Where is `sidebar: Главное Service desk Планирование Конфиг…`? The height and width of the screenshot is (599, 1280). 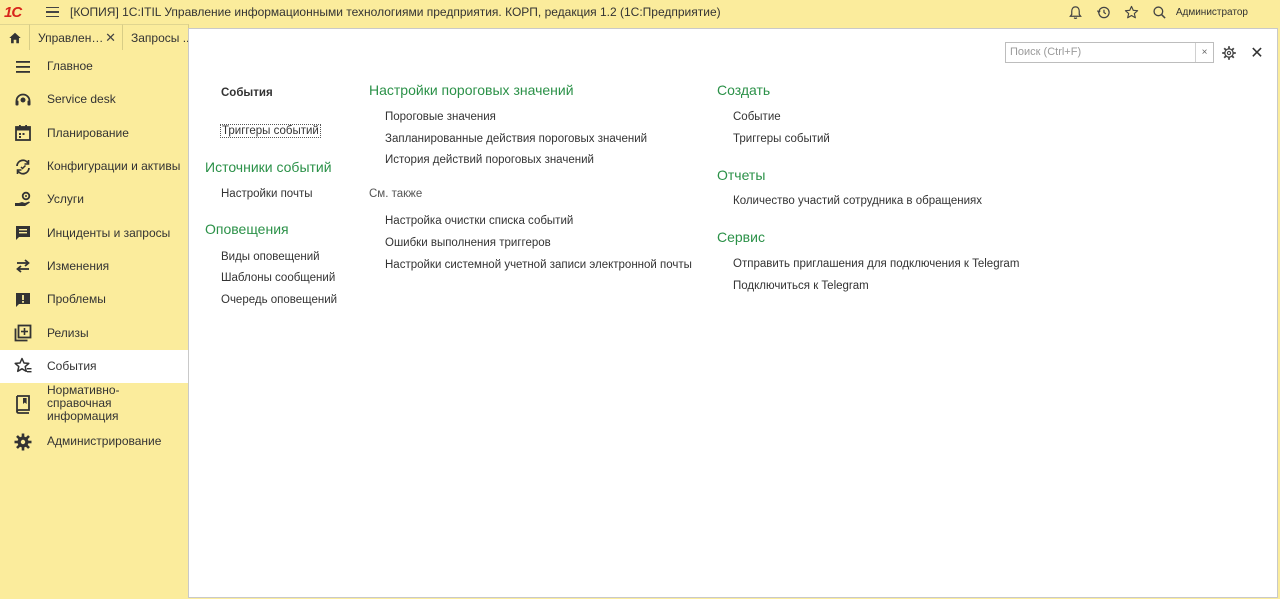 sidebar: Главное Service desk Планирование Конфиг… is located at coordinates (94, 324).